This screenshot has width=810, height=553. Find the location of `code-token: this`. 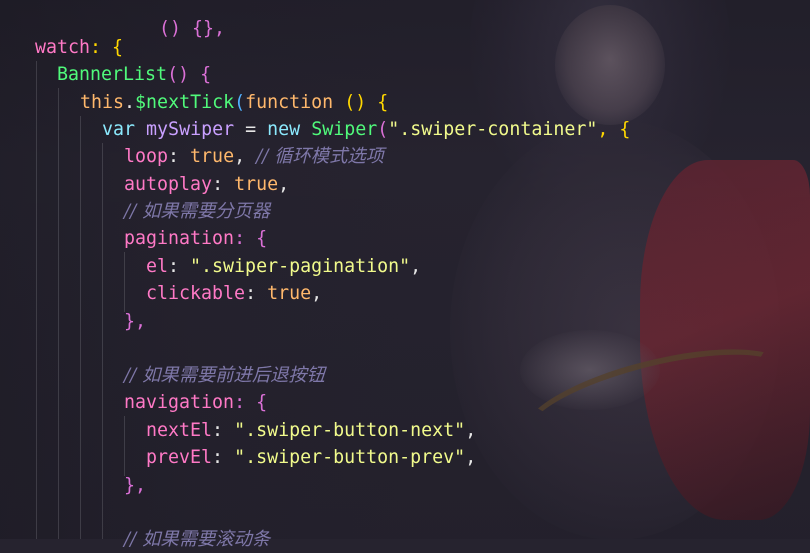

code-token: this is located at coordinates (102, 102).